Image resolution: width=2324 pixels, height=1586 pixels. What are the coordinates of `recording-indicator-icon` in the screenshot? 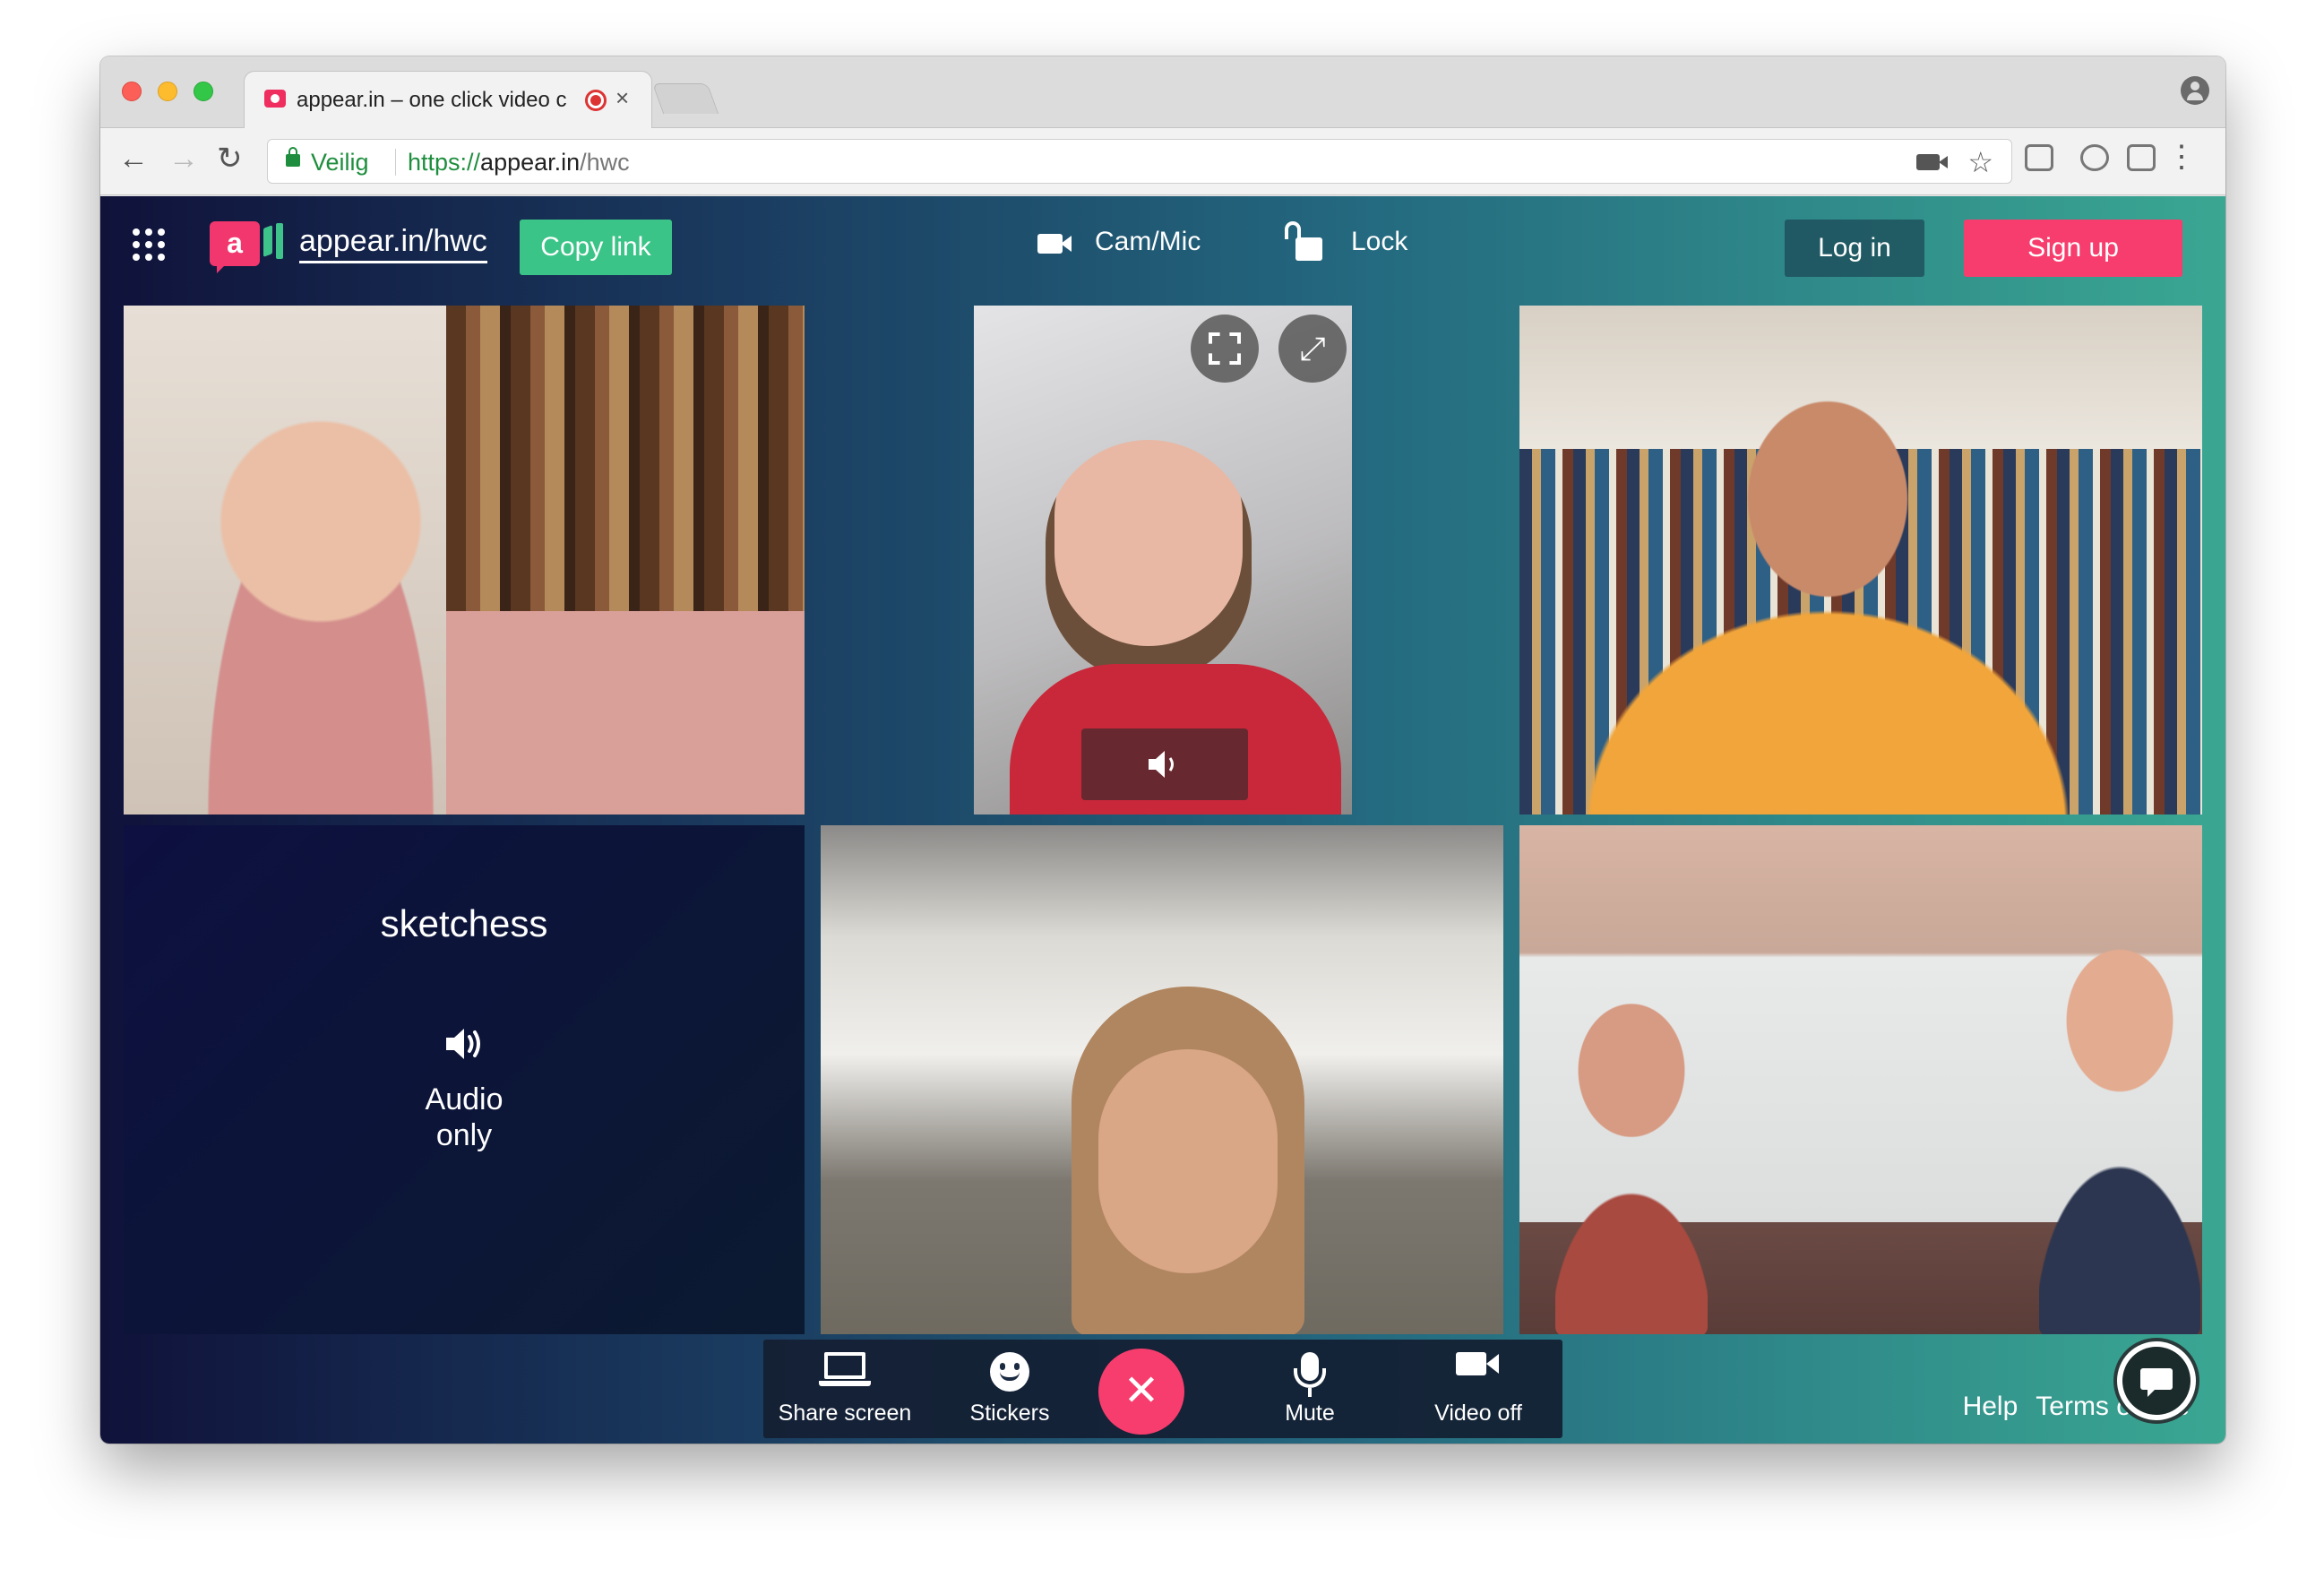 It's located at (596, 100).